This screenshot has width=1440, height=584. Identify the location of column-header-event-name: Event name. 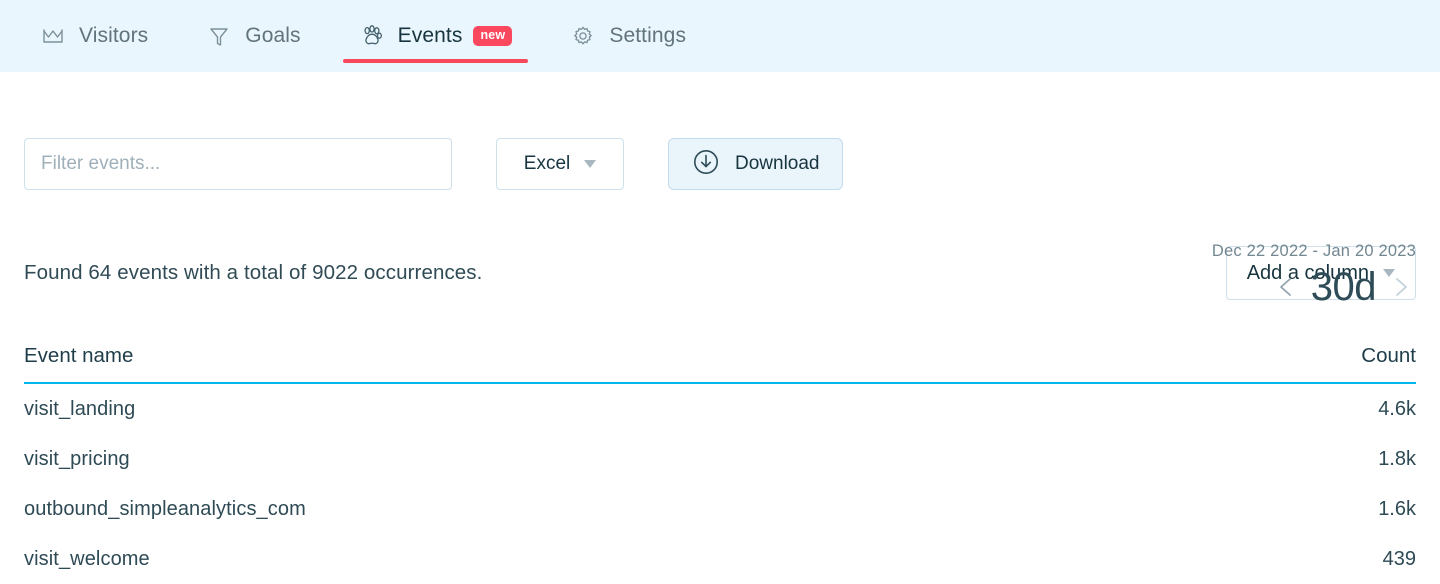
(78, 356).